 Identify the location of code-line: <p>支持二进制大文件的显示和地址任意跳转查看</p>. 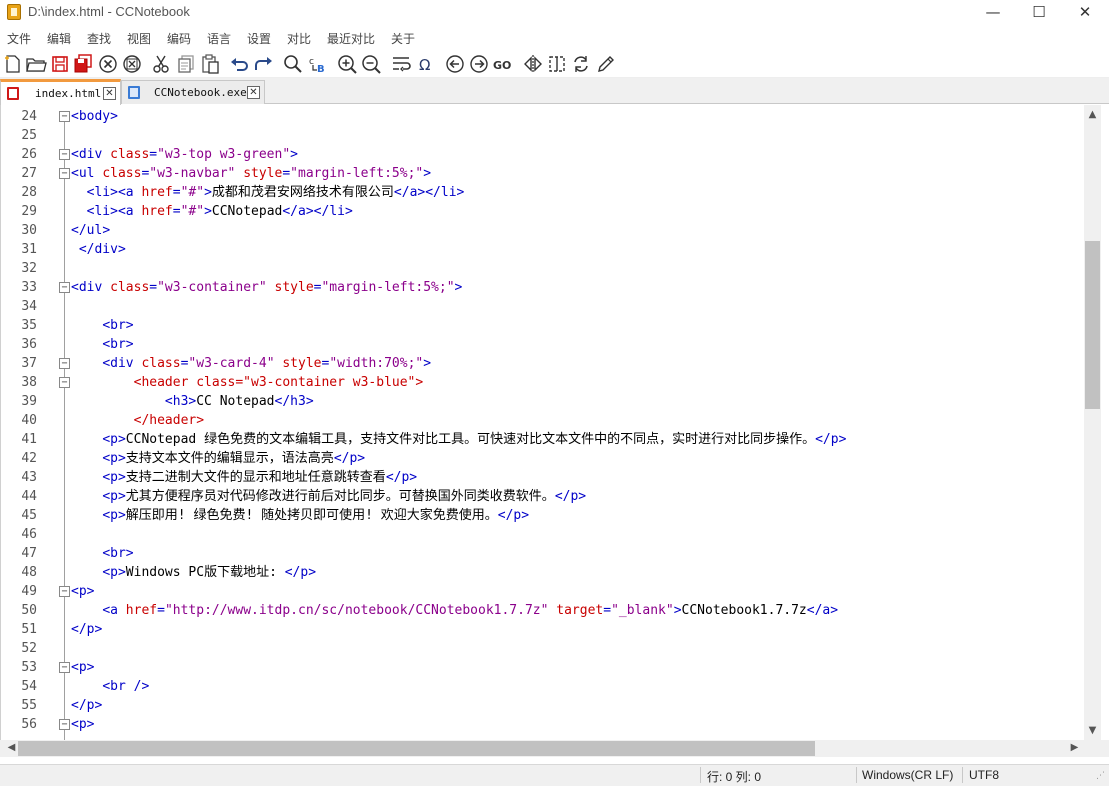
(244, 477).